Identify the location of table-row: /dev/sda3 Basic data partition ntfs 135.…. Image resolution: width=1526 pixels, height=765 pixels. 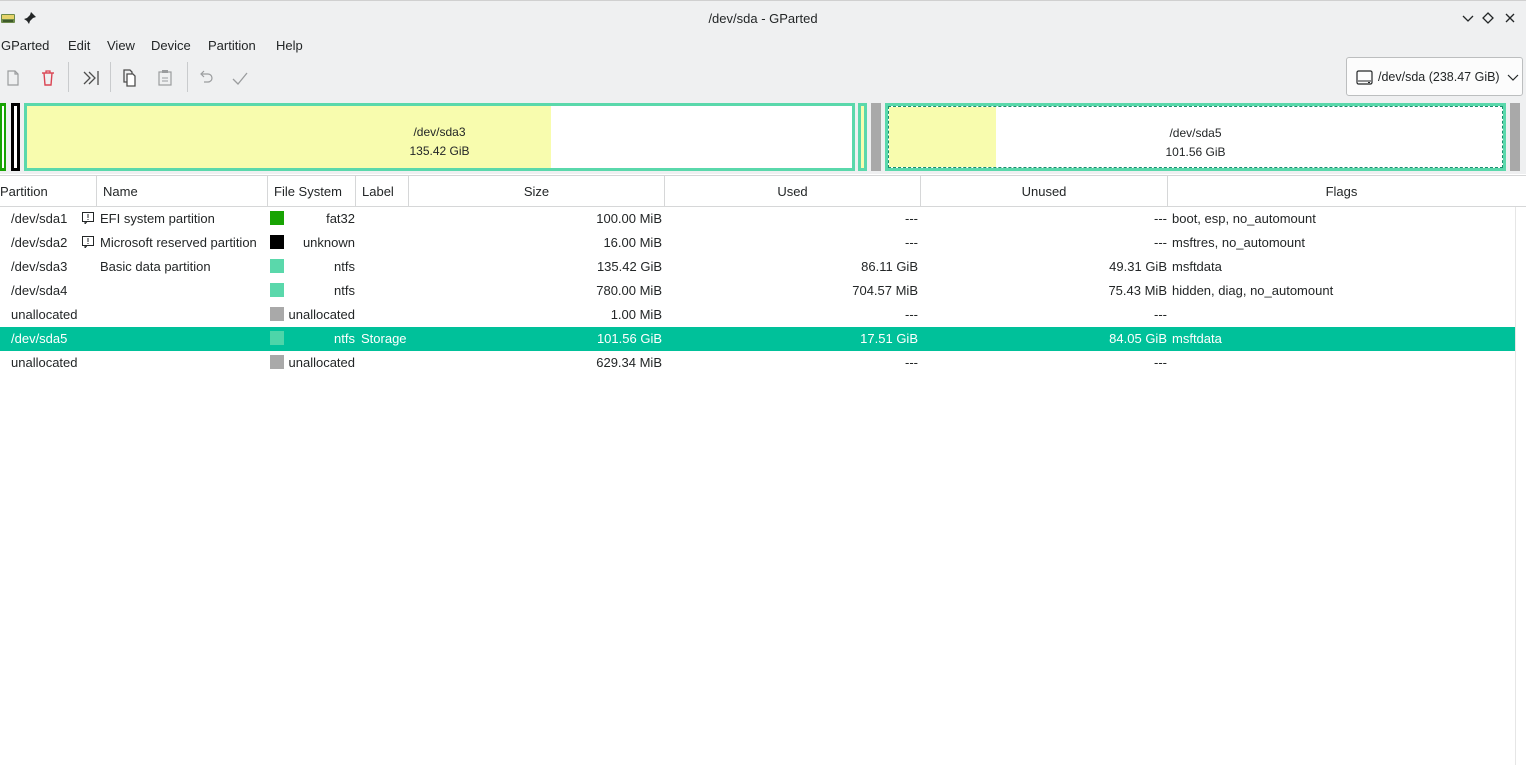
(763, 267).